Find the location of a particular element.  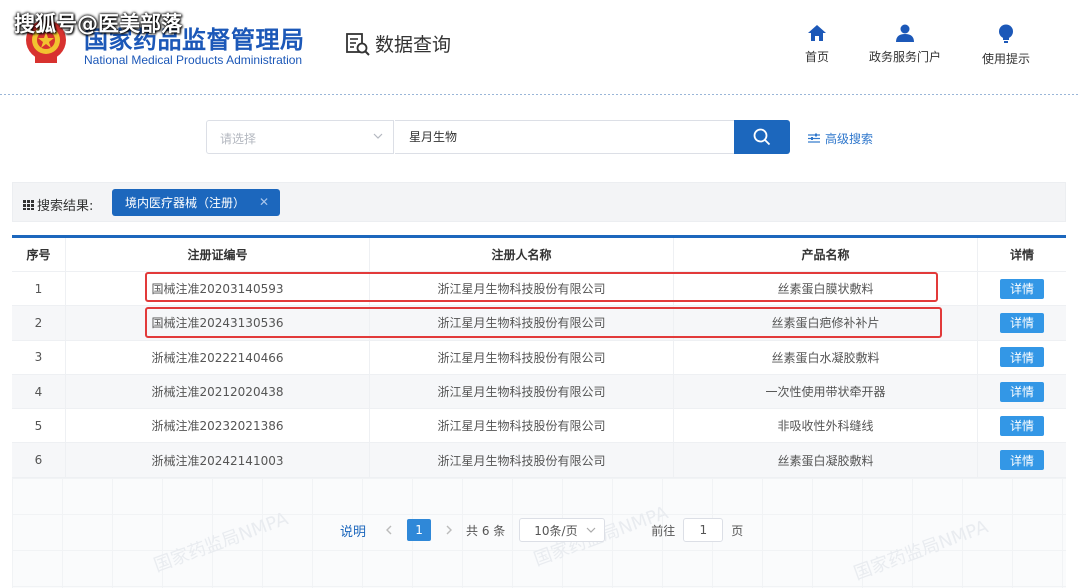

page-suffix: 页 is located at coordinates (737, 530).